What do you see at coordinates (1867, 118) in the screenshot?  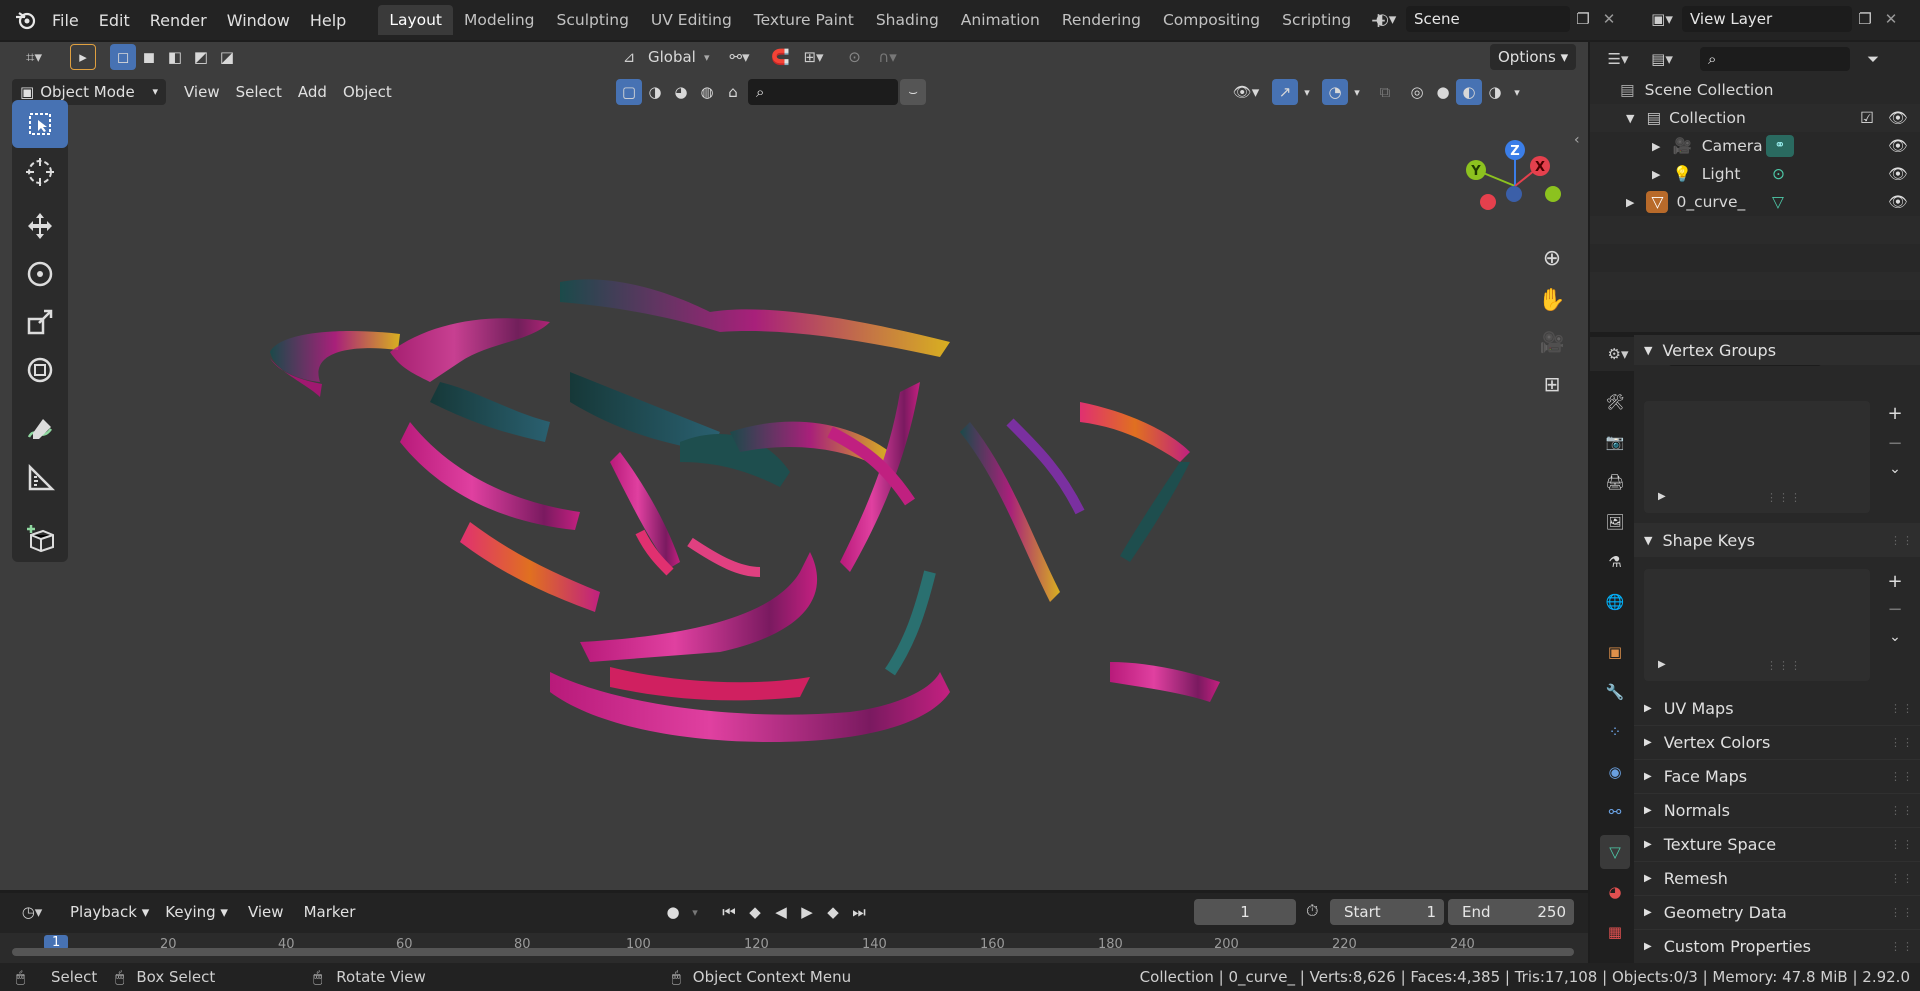 I see `checkbox-icon: ☑` at bounding box center [1867, 118].